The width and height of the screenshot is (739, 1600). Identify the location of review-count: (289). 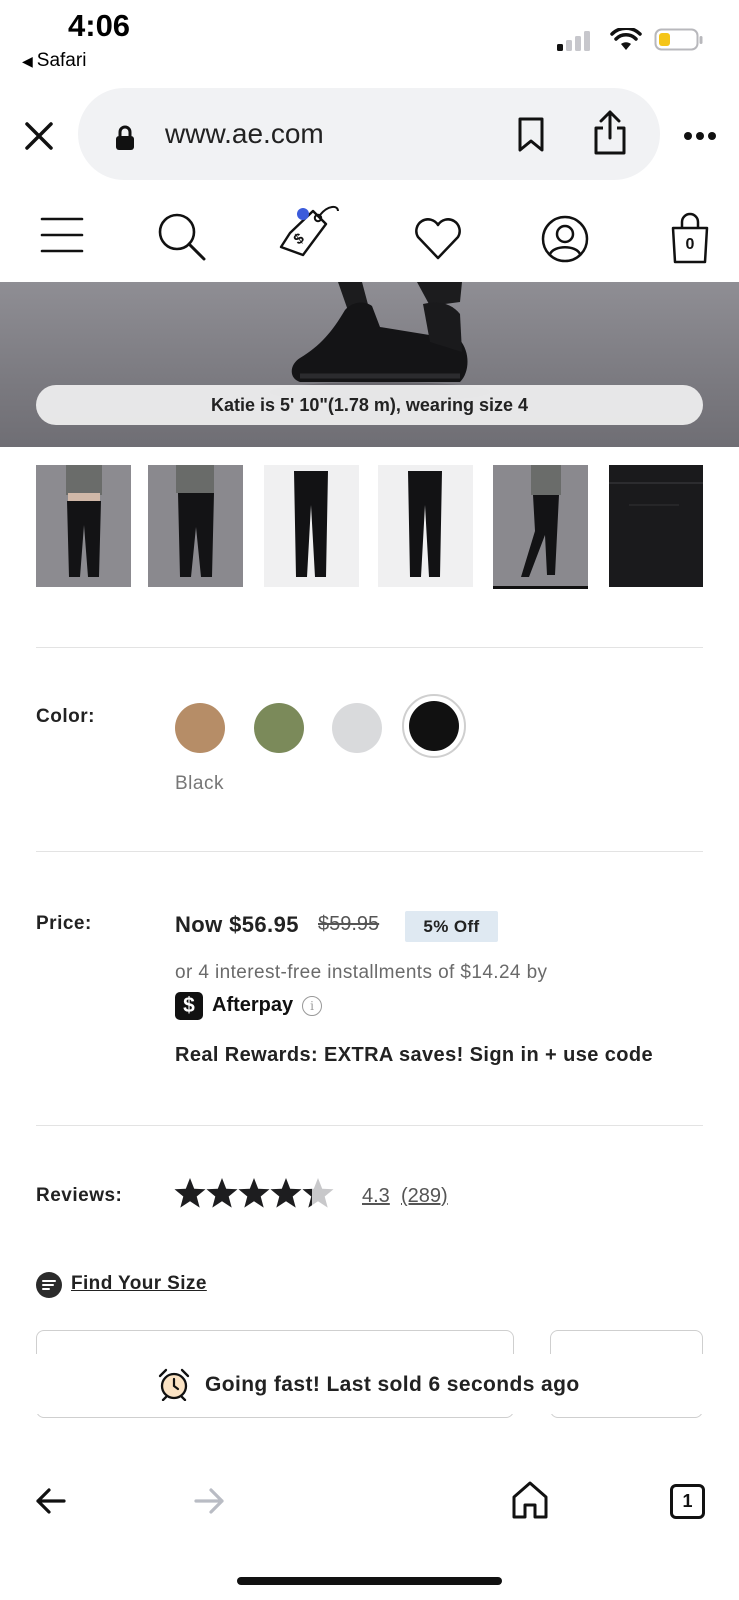
(424, 1196).